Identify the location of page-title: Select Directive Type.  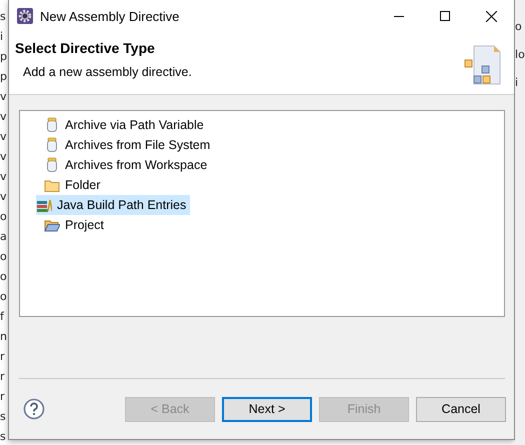
(85, 48).